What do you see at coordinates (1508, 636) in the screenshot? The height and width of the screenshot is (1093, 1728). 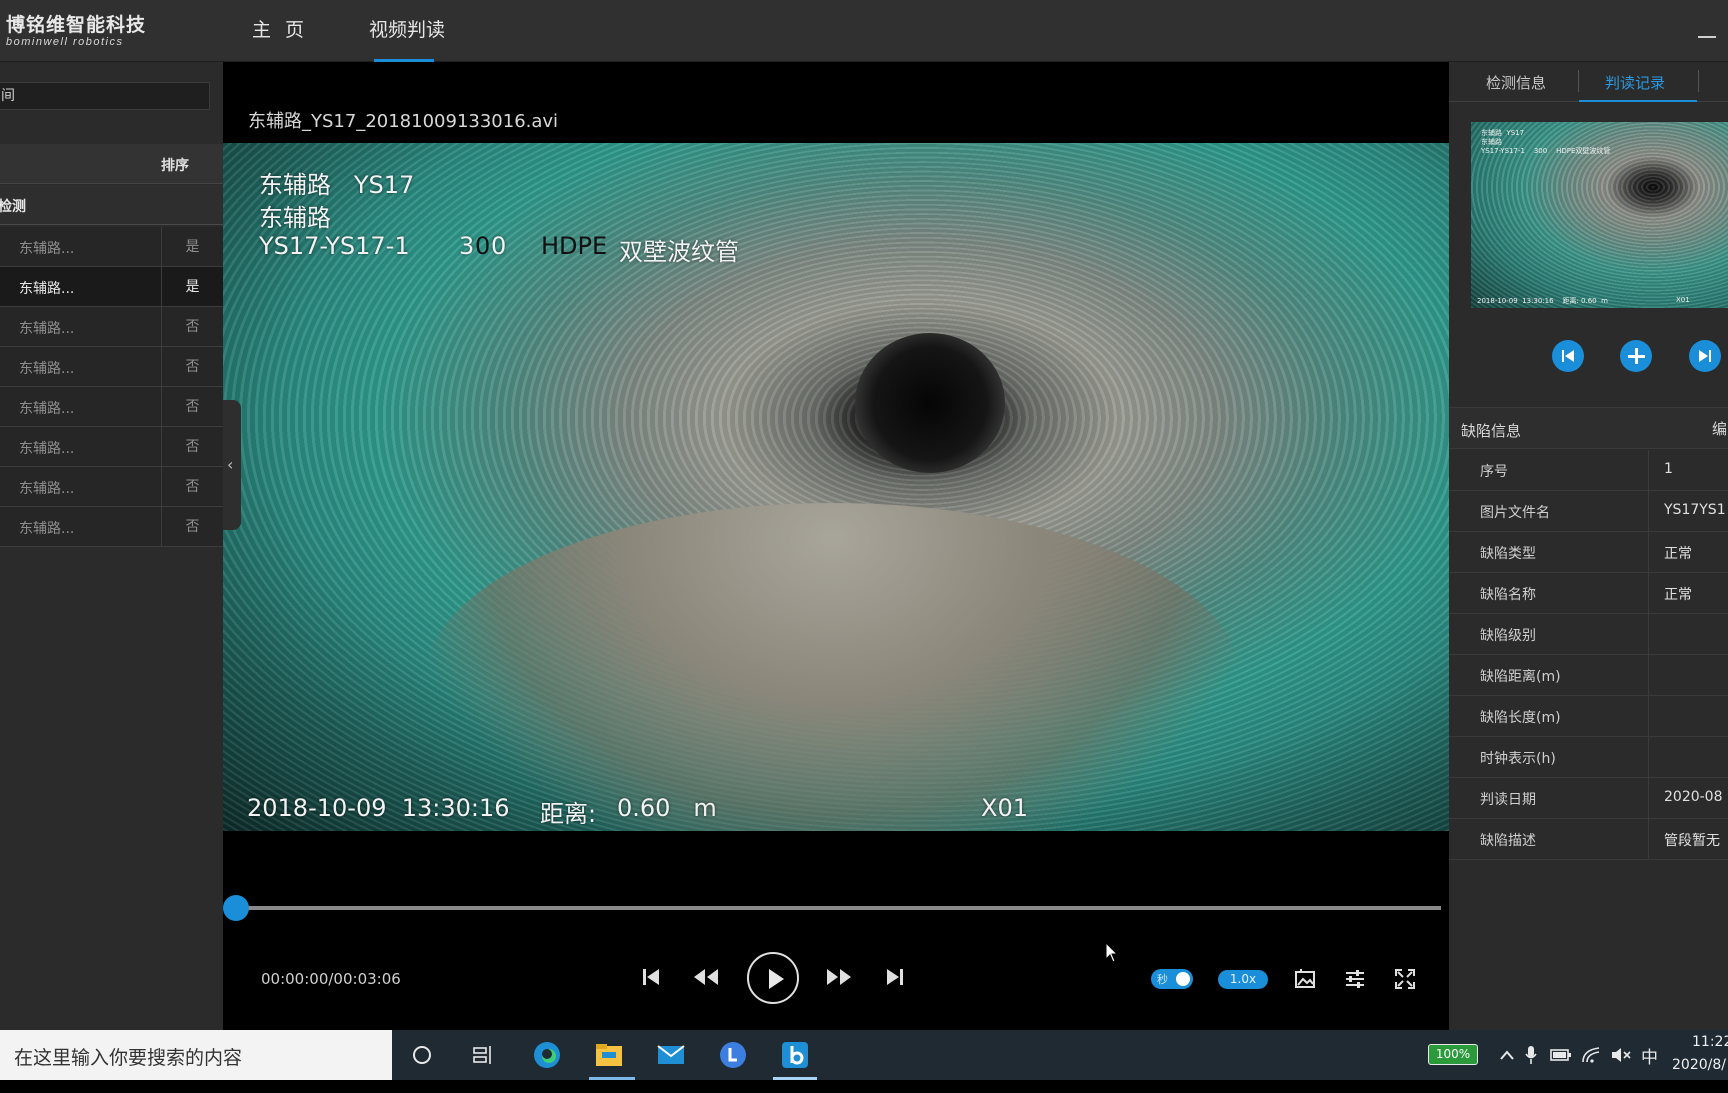 I see `field-label: 缺陷级别` at bounding box center [1508, 636].